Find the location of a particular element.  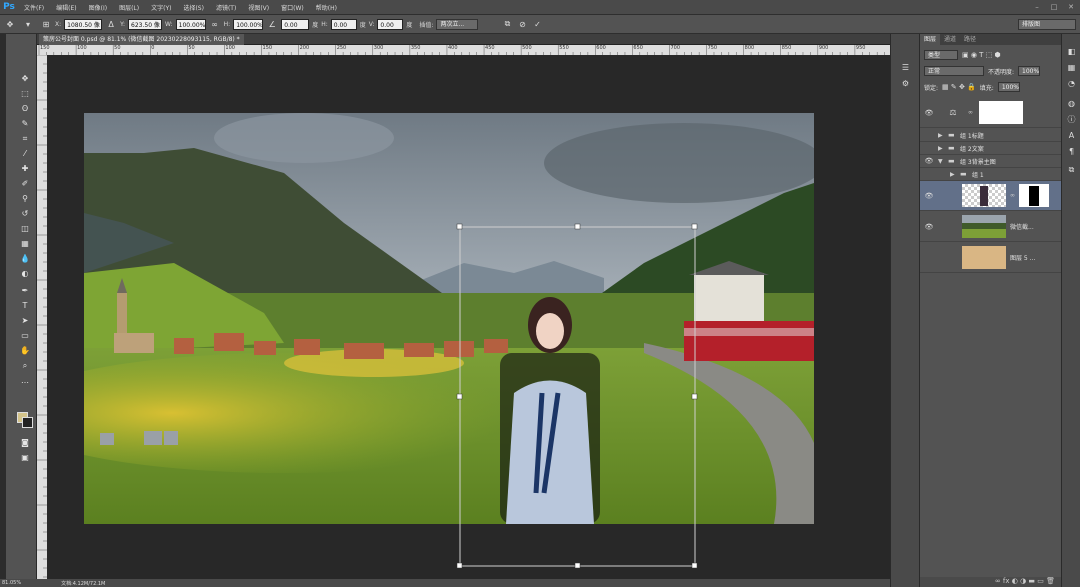

delta-icon: Δ is located at coordinates (111, 24).